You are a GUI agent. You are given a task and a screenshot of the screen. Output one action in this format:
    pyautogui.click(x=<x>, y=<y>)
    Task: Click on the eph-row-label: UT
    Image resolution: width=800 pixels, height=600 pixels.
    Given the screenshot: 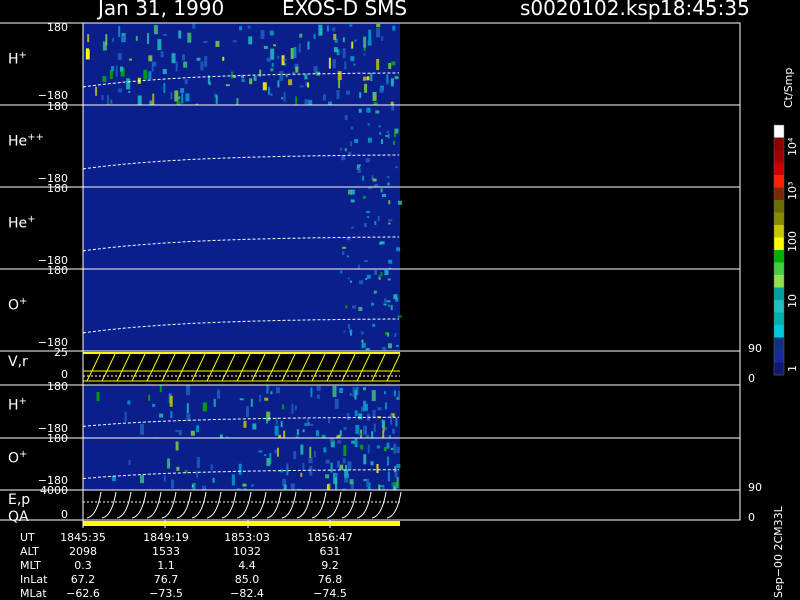 What is the action you would take?
    pyautogui.click(x=27, y=537)
    